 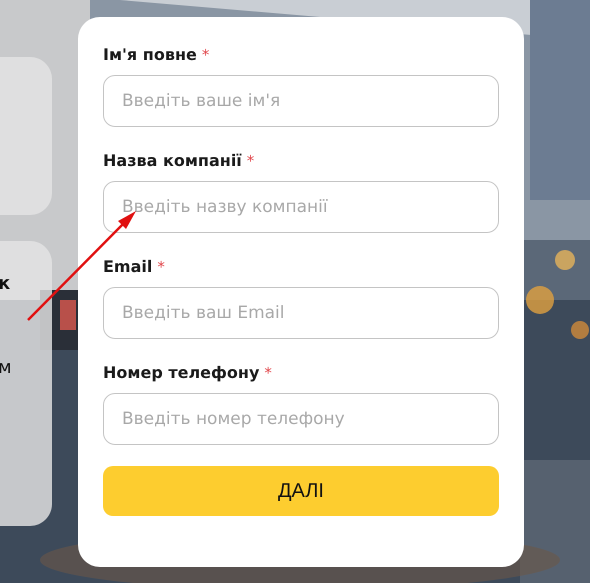 What do you see at coordinates (6, 368) in the screenshot?
I see `card-text: м` at bounding box center [6, 368].